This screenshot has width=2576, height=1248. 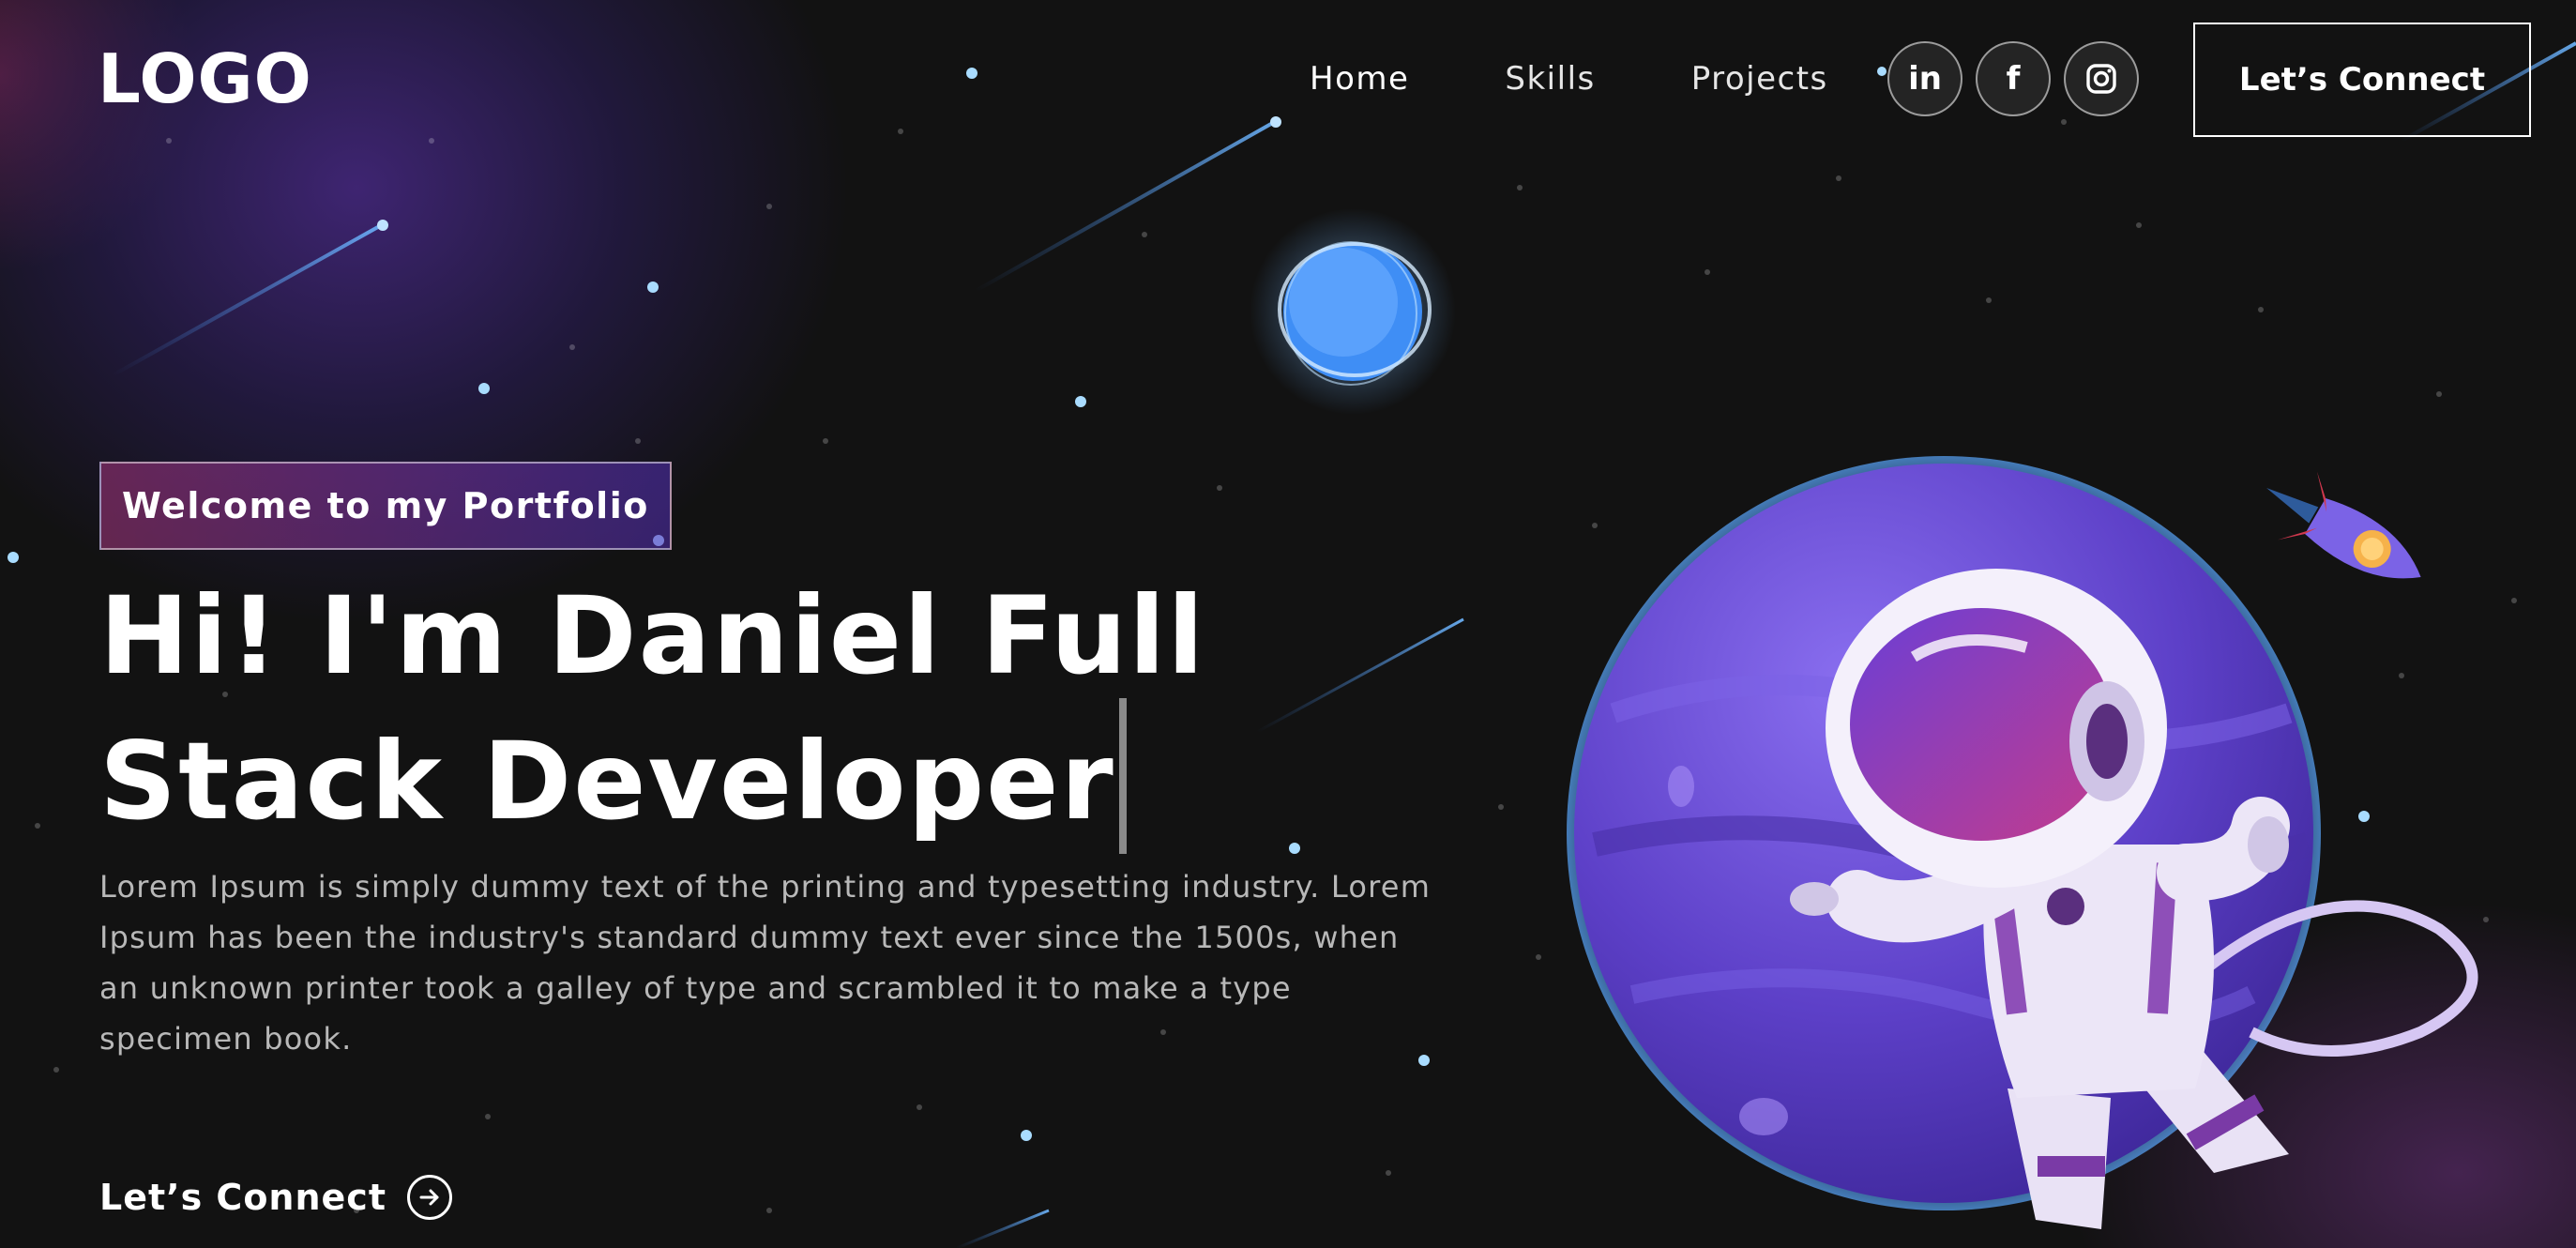 I want to click on instagram-icon, so click(x=2101, y=79).